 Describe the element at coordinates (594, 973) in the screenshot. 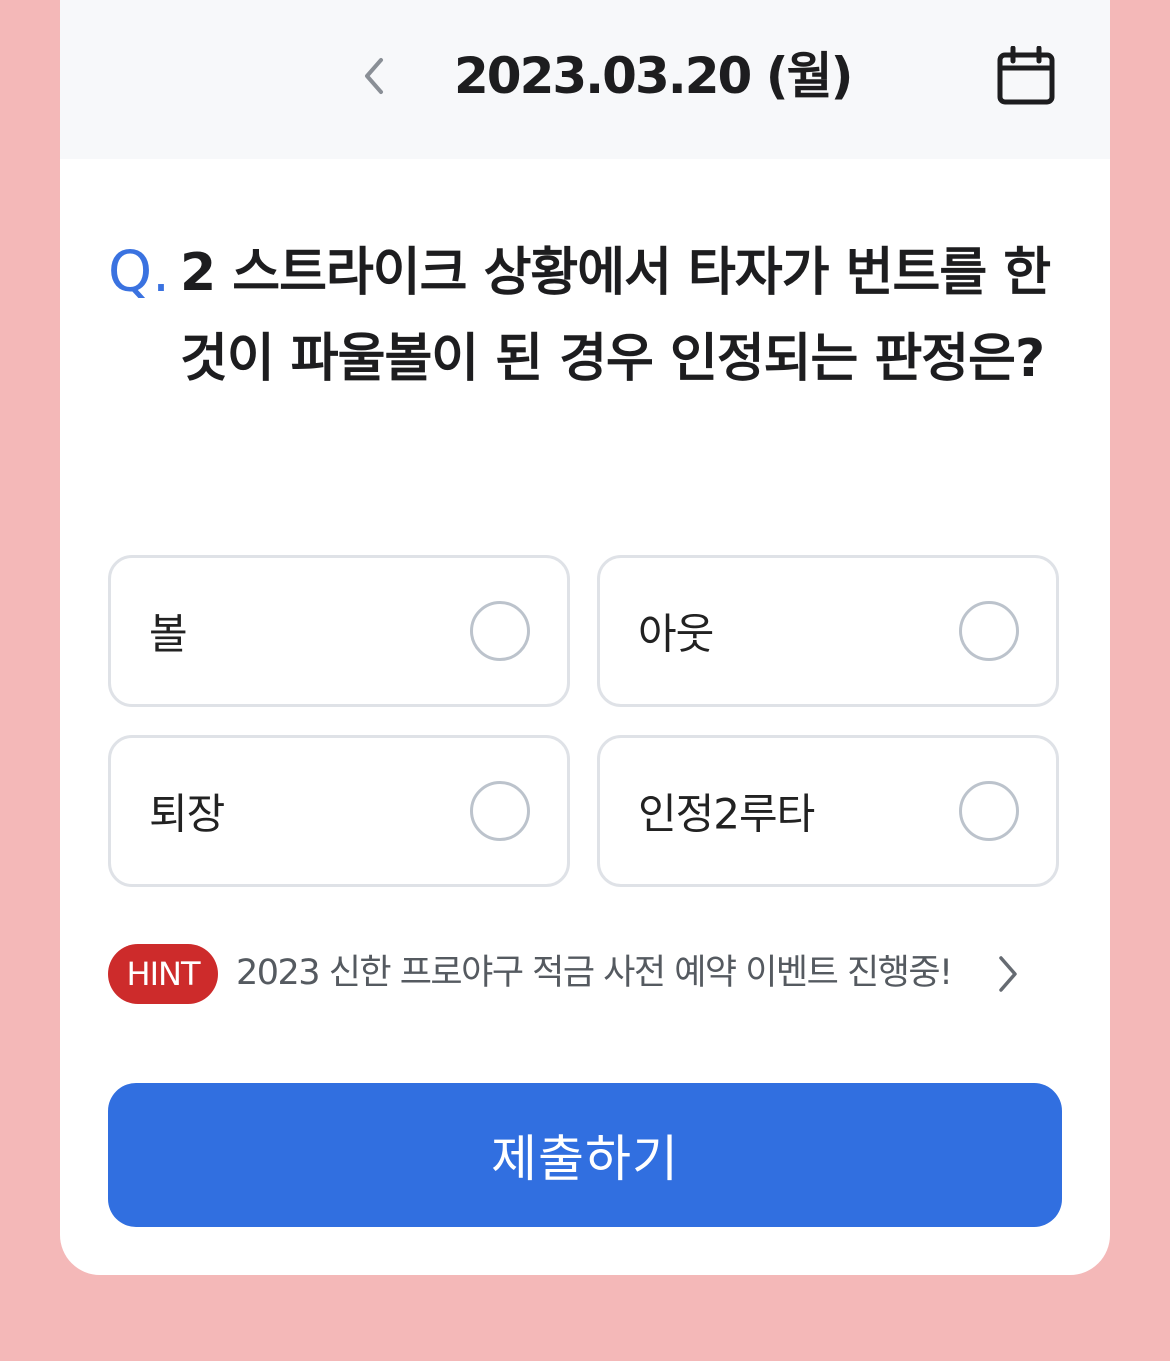

I see `hint-text: 2023 신한 프로야구 적금 사전 예약 이벤트 진행중!` at that location.